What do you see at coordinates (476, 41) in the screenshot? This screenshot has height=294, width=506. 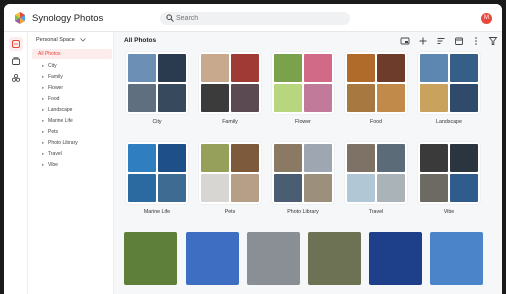 I see `more-icon` at bounding box center [476, 41].